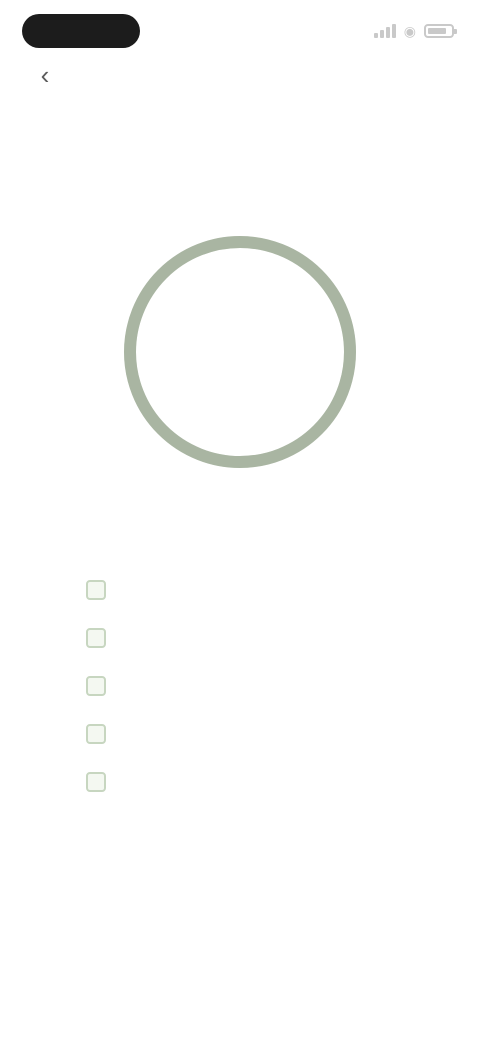  I want to click on wifi-icon: ◉, so click(409, 31).